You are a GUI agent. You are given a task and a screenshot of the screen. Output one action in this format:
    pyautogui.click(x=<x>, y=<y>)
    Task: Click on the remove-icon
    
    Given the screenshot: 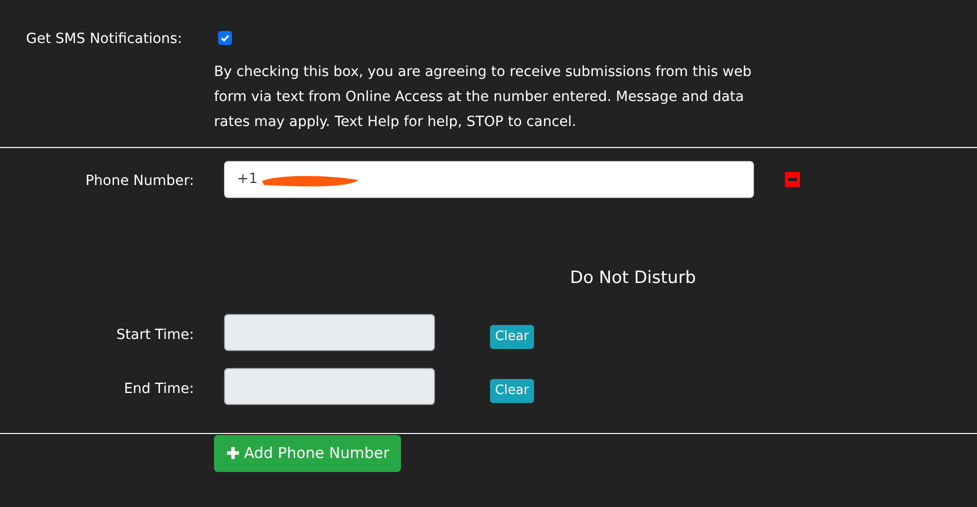 What is the action you would take?
    pyautogui.click(x=792, y=179)
    